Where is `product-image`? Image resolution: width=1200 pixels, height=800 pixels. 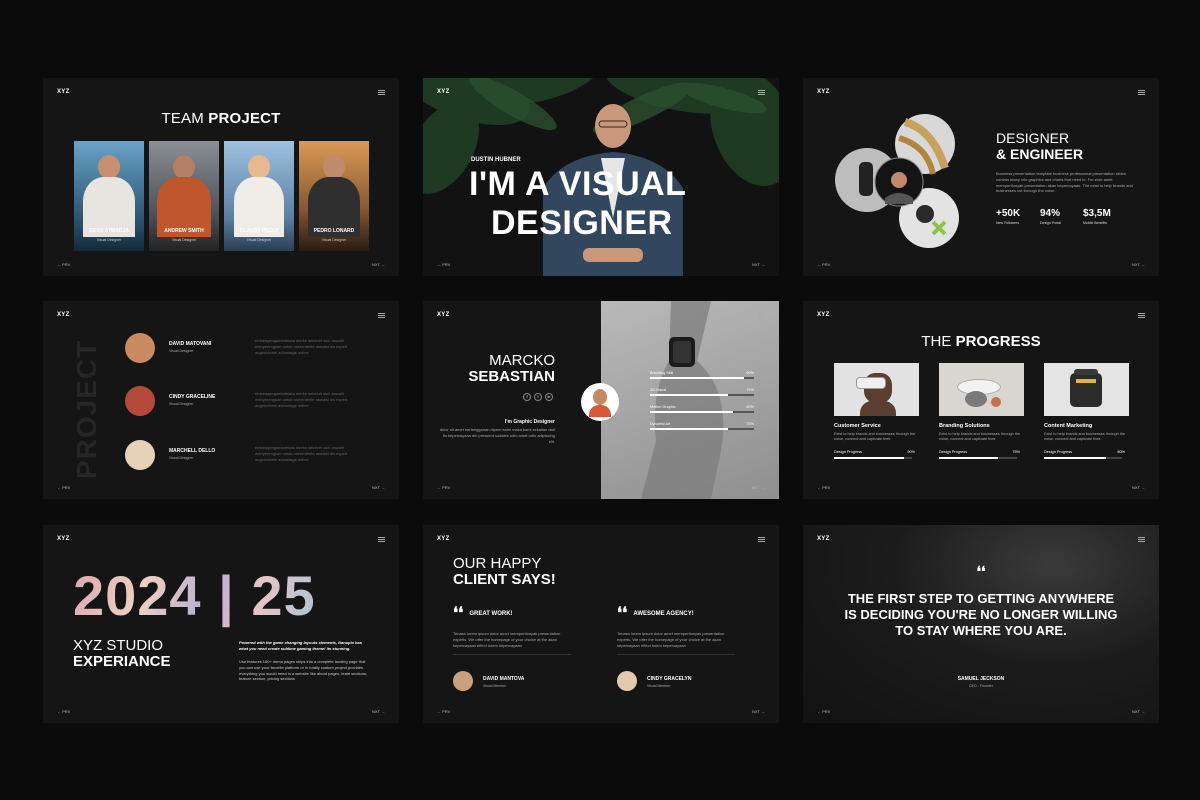
product-image is located at coordinates (981, 389).